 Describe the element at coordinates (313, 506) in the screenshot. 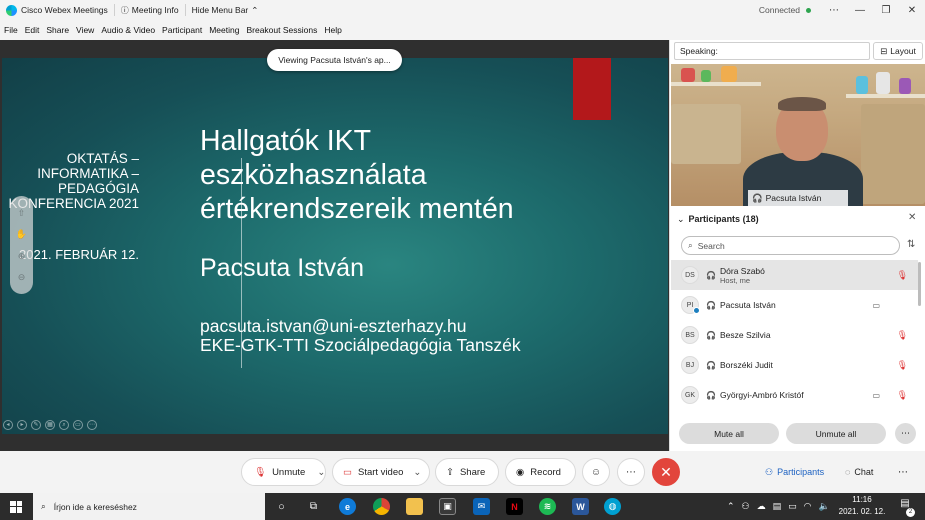

I see `task-view-icon: ⧉` at that location.